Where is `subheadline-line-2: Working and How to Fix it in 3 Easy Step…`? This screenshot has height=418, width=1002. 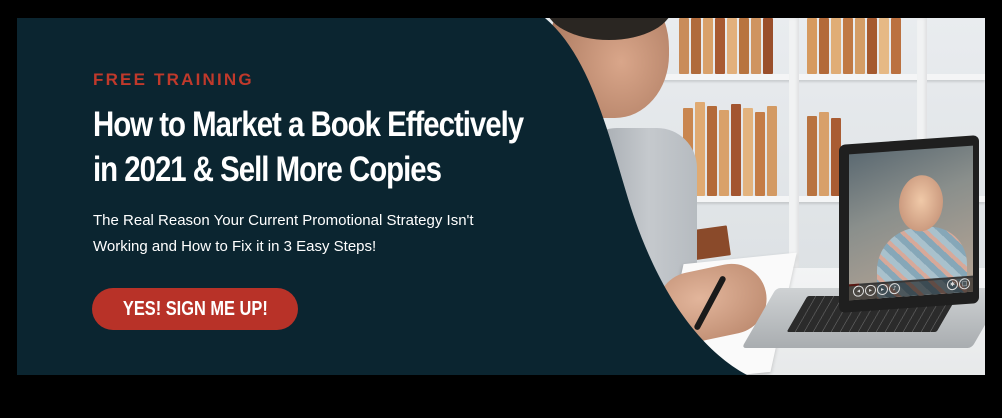
subheadline-line-2: Working and How to Fix it in 3 Easy Step… is located at coordinates (235, 246).